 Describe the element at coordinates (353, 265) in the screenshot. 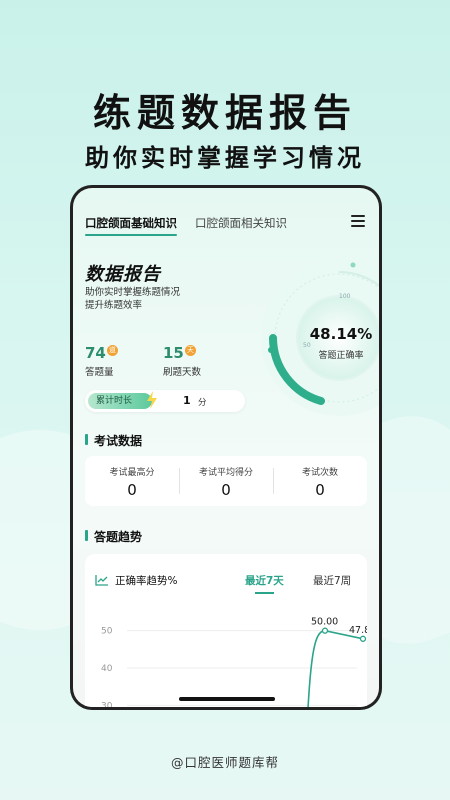

I see `gauge-top-dot` at that location.